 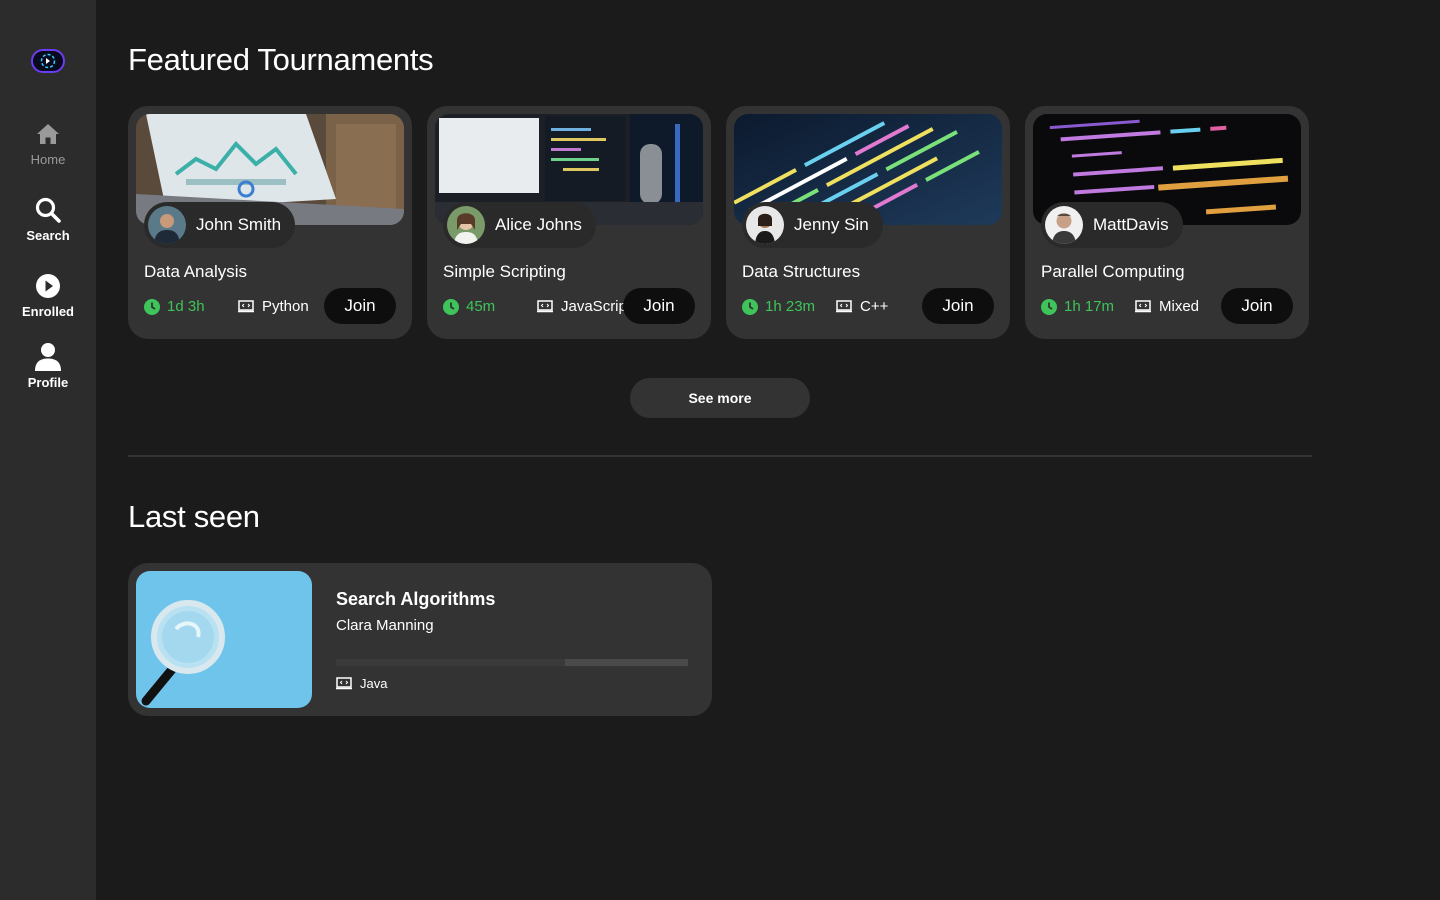 What do you see at coordinates (47, 311) in the screenshot?
I see `sidebar-item-label: Enrolled` at bounding box center [47, 311].